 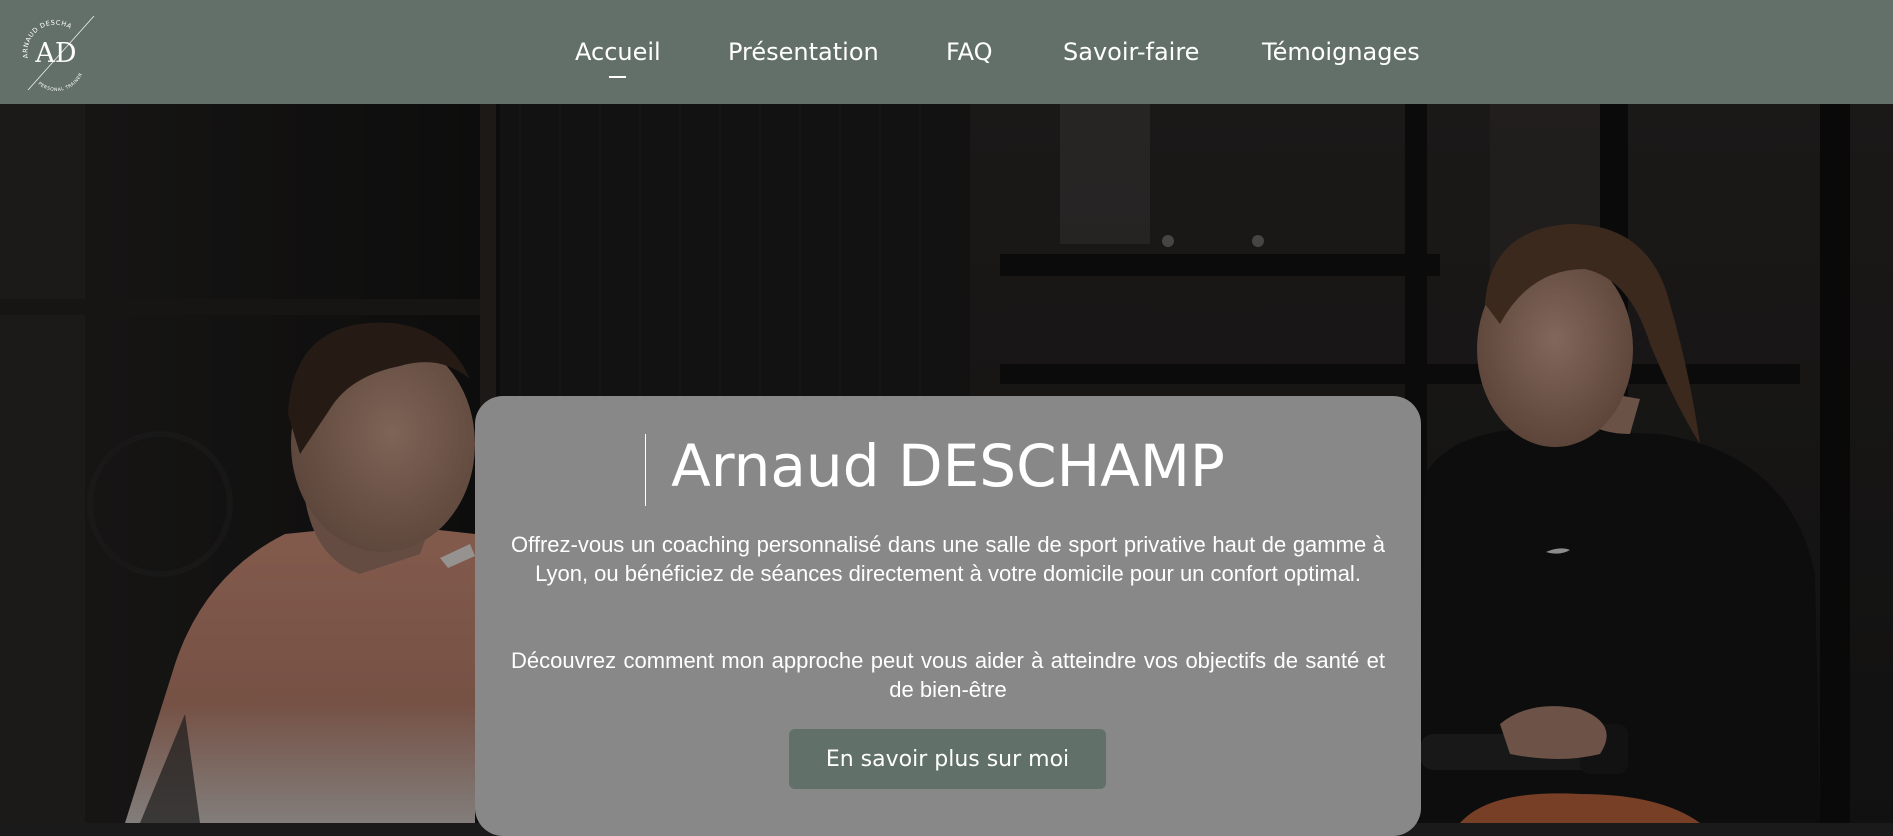 I want to click on hero-title: Arnaud DESCHAMP, so click(x=948, y=466).